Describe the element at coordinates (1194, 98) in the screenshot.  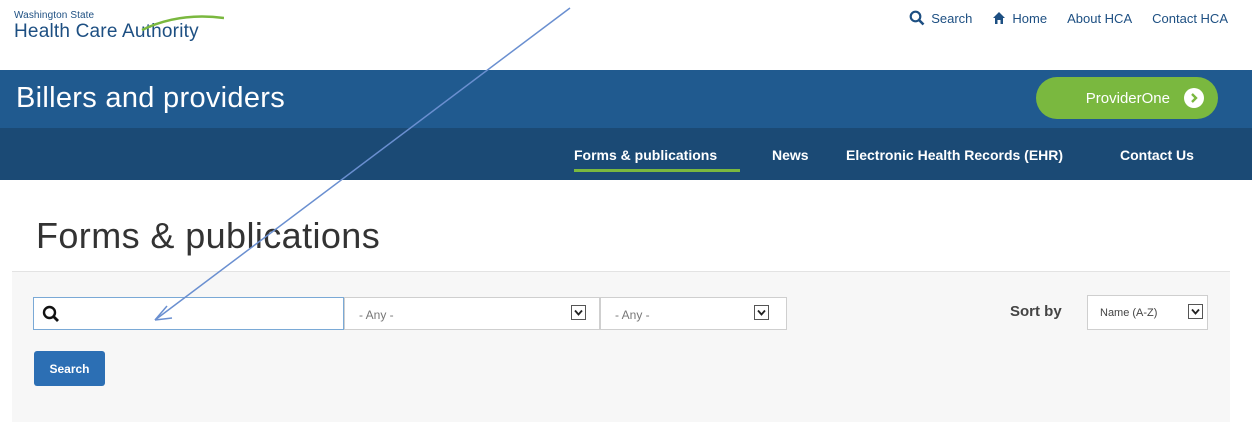
I see `arrow-right-circle-icon` at that location.